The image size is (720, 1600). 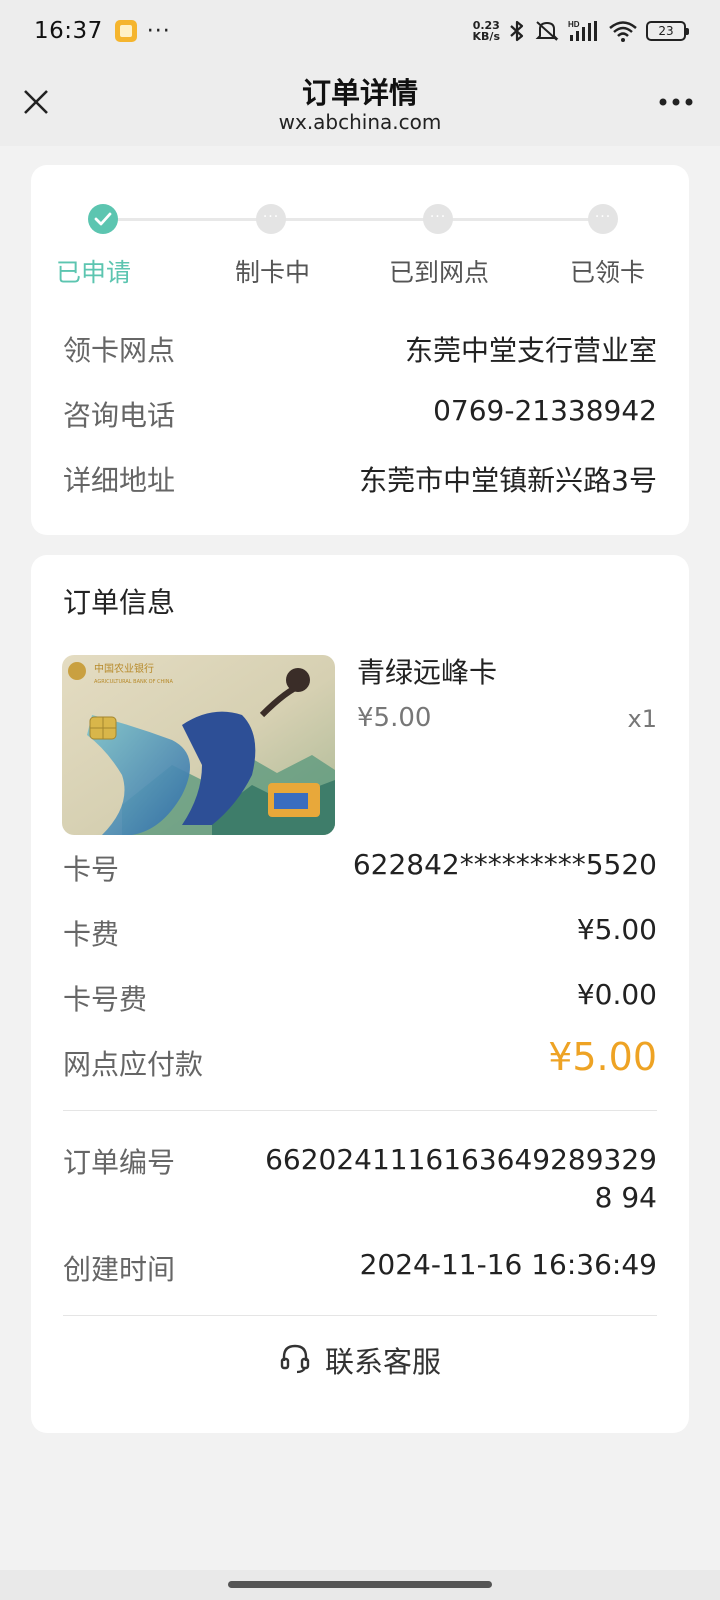 What do you see at coordinates (608, 272) in the screenshot?
I see `step-label-collected: 已领卡` at bounding box center [608, 272].